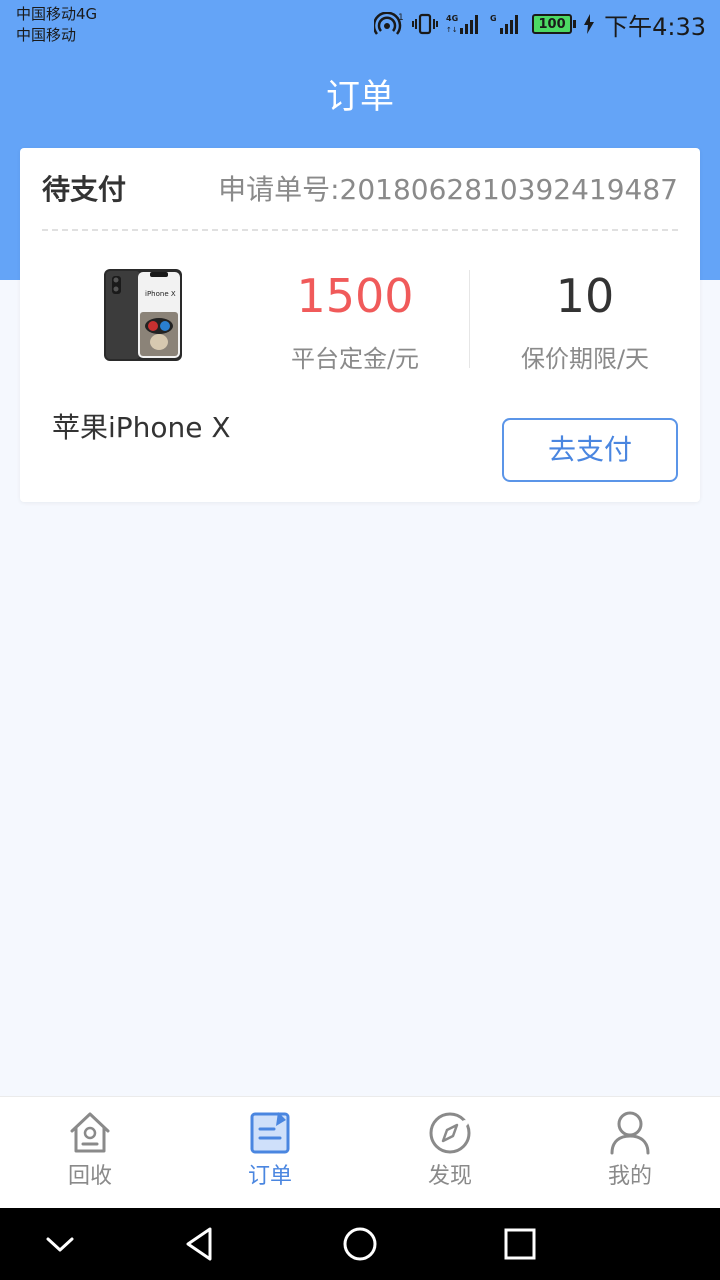 The height and width of the screenshot is (1280, 720). Describe the element at coordinates (585, 359) in the screenshot. I see `price-protection-label: 保价期限/天` at that location.